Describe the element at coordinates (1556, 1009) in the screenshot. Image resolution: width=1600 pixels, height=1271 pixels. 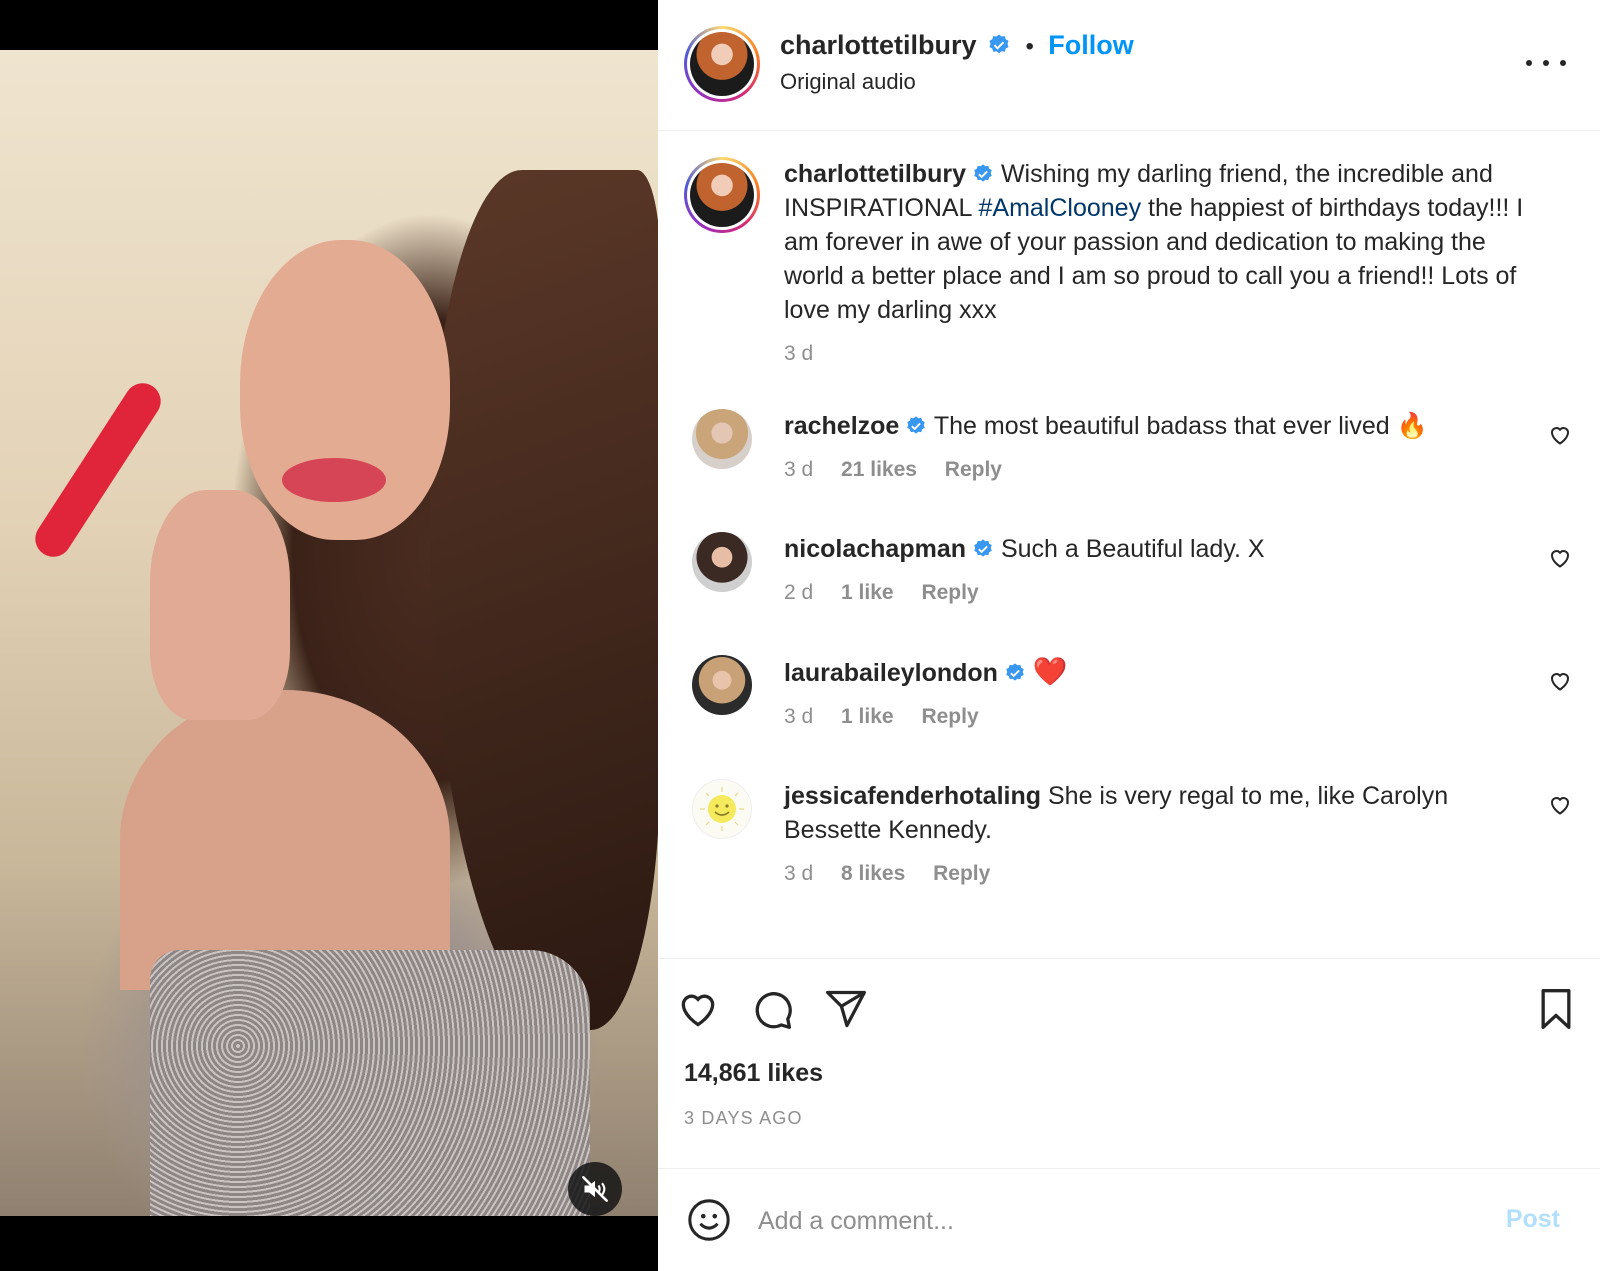
I see `bookmark-icon` at that location.